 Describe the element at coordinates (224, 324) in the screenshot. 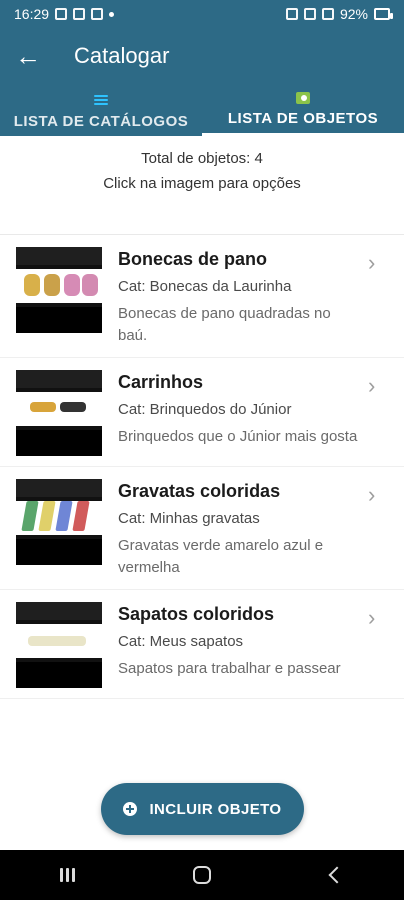

I see `item-description: Bonecas de pano quadradas no baú.` at that location.